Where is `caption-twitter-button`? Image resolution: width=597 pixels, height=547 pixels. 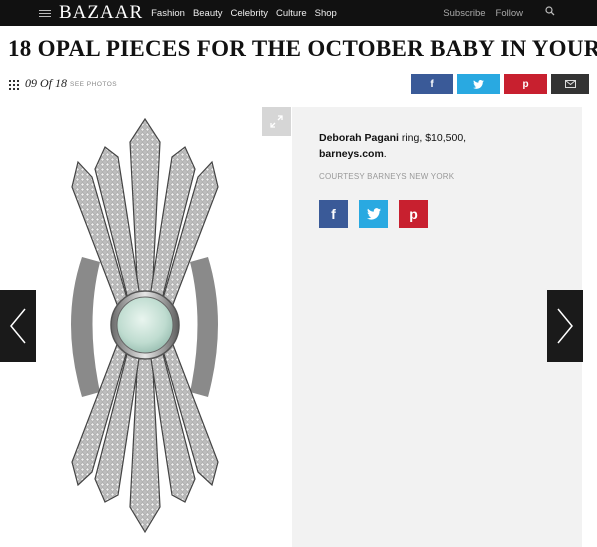 caption-twitter-button is located at coordinates (373, 214).